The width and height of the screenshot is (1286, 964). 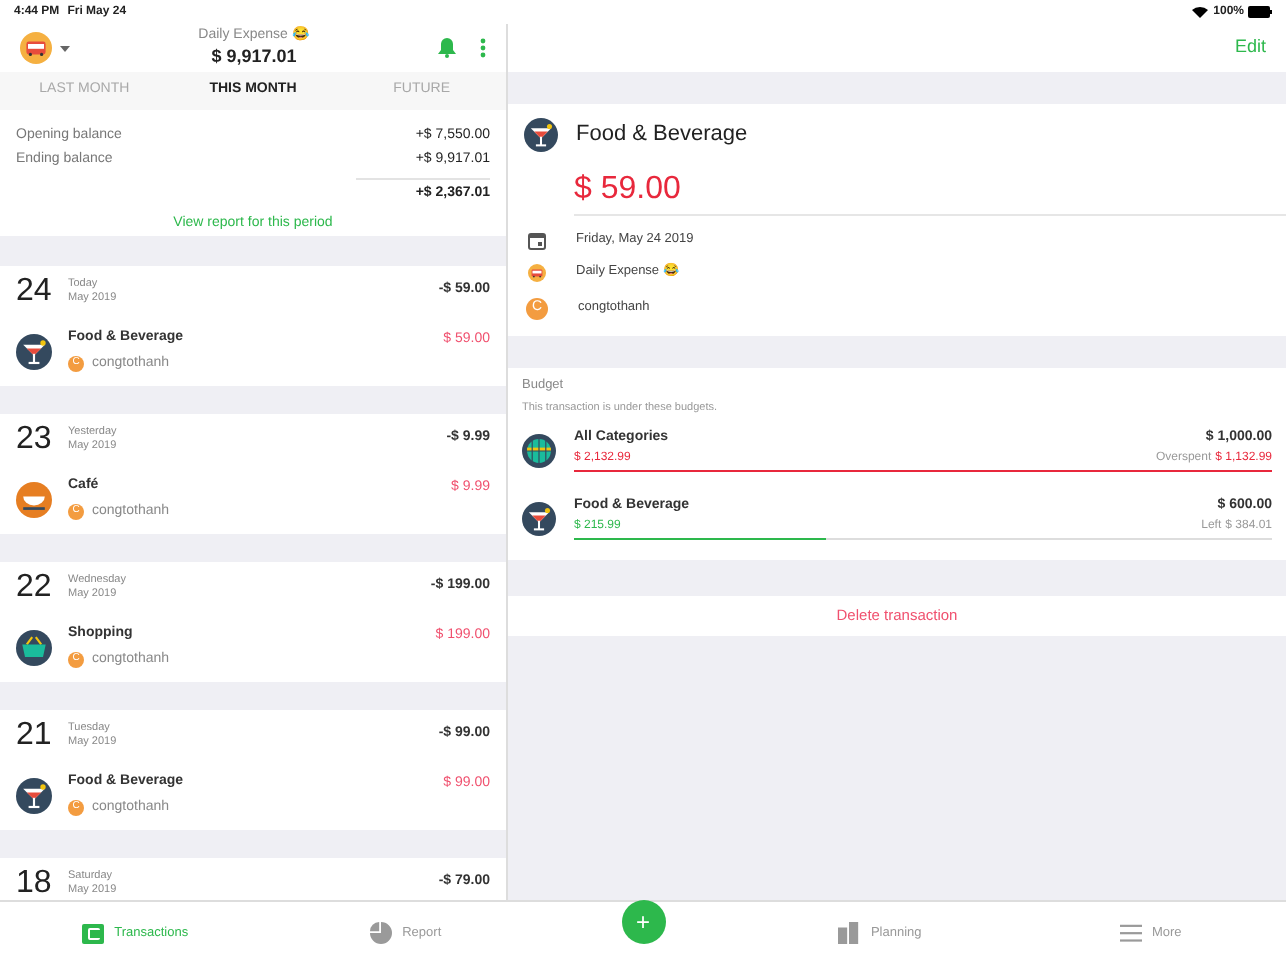 I want to click on basket-icon, so click(x=34, y=647).